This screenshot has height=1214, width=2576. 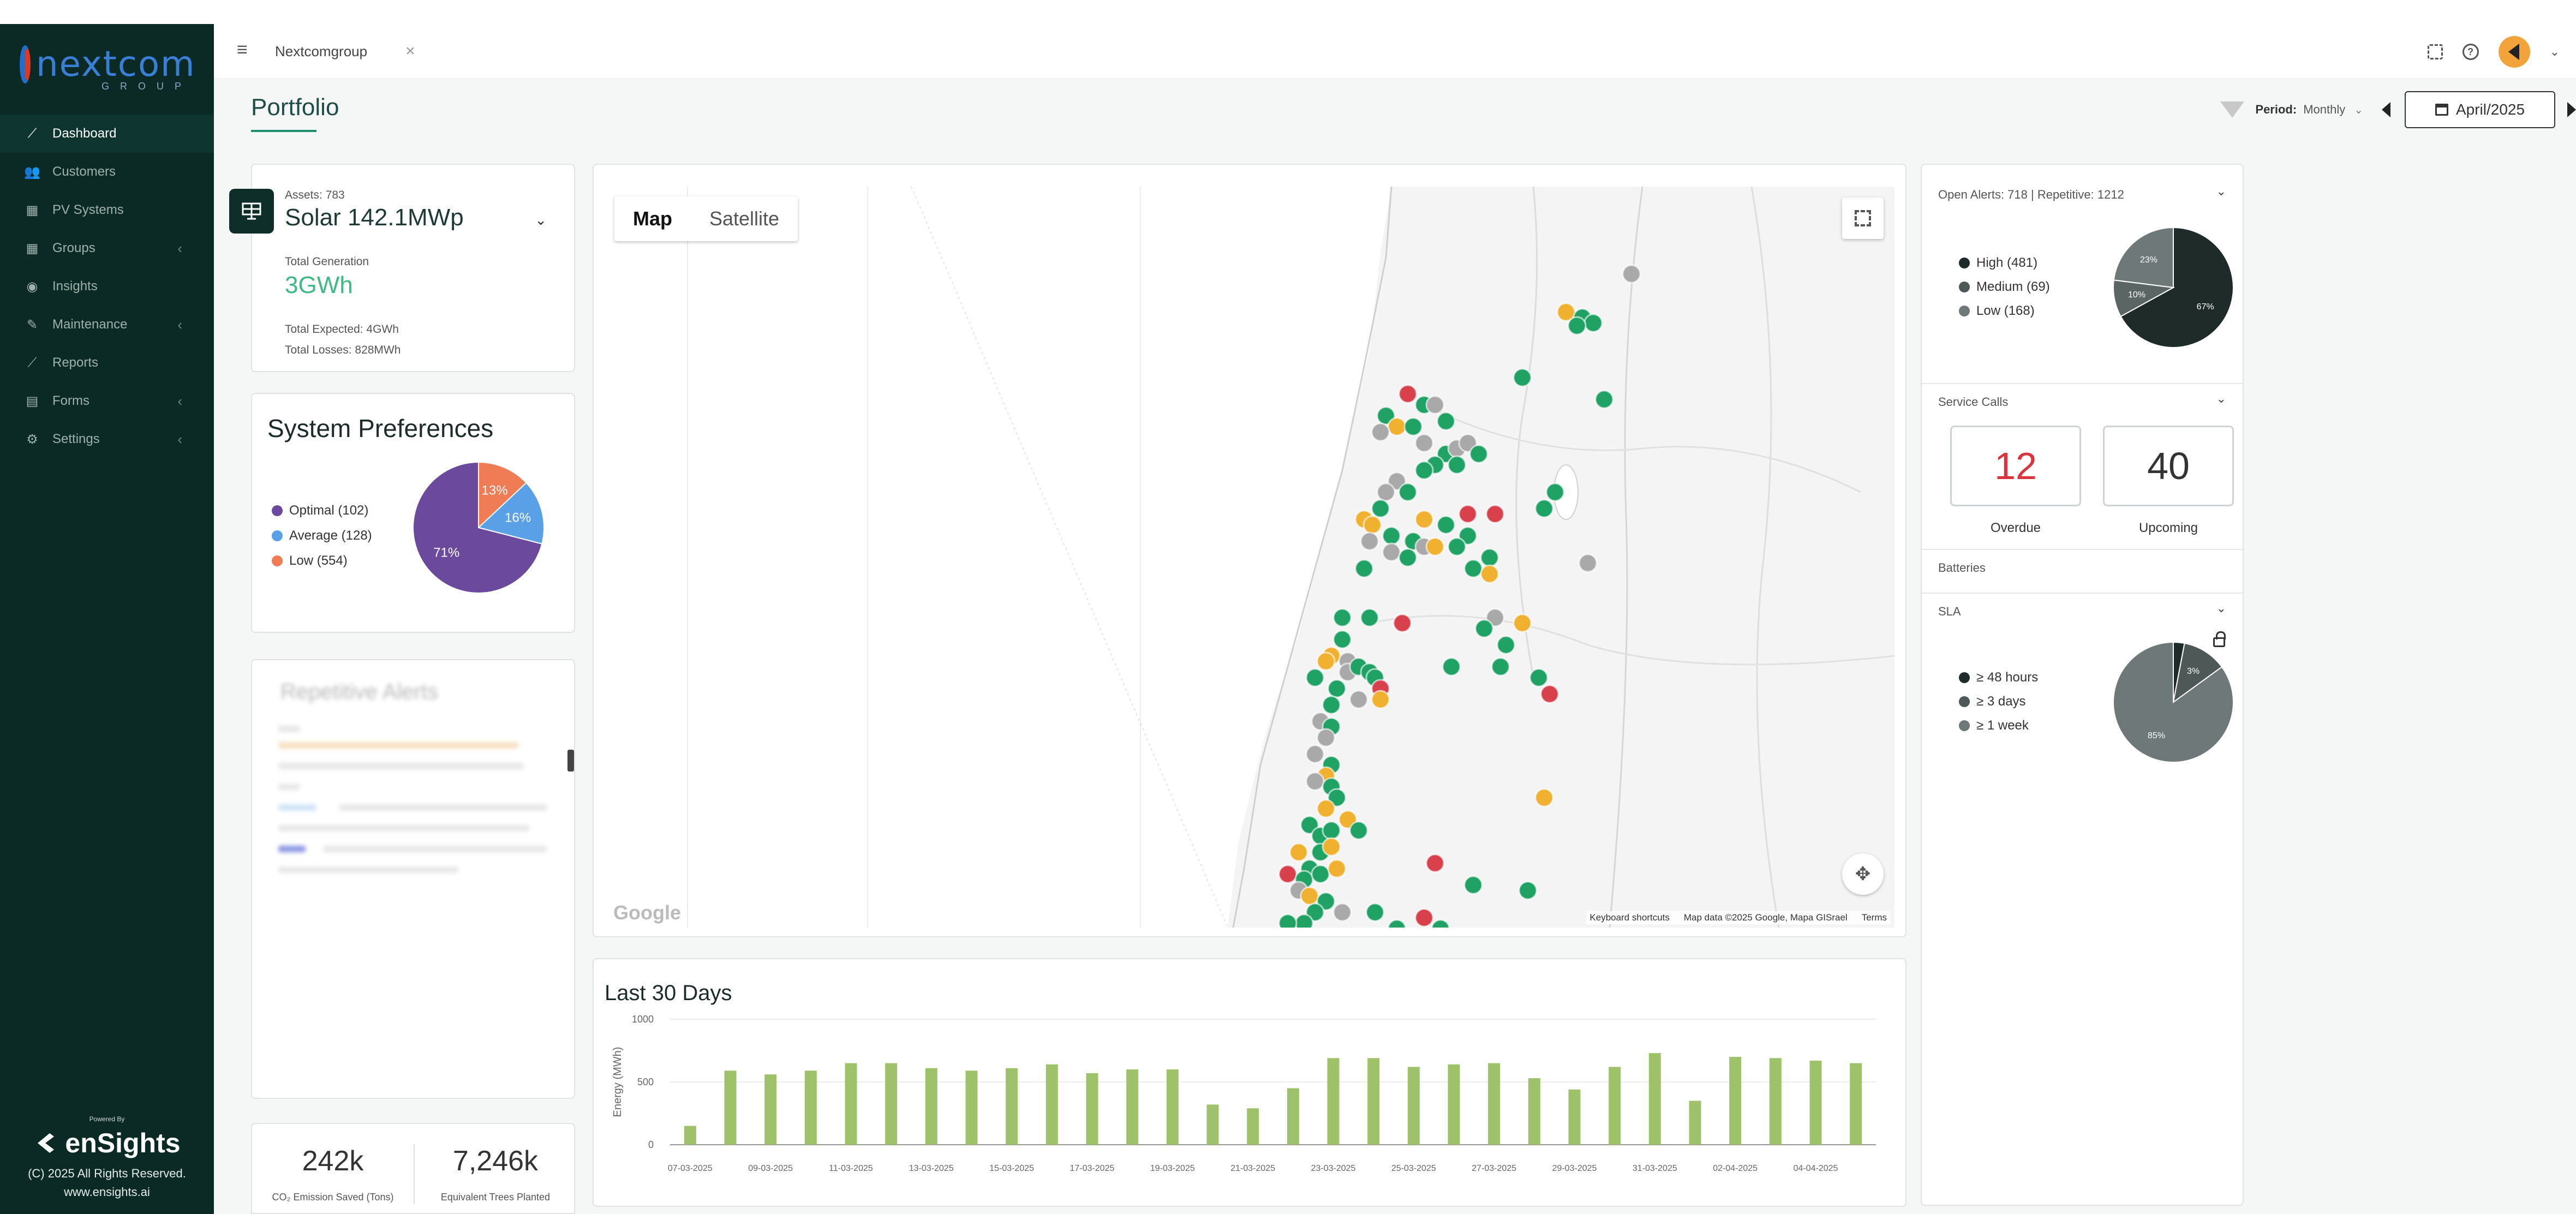 I want to click on sidebar-item-maintenance: ✎ Maintenance ‹, so click(x=107, y=325).